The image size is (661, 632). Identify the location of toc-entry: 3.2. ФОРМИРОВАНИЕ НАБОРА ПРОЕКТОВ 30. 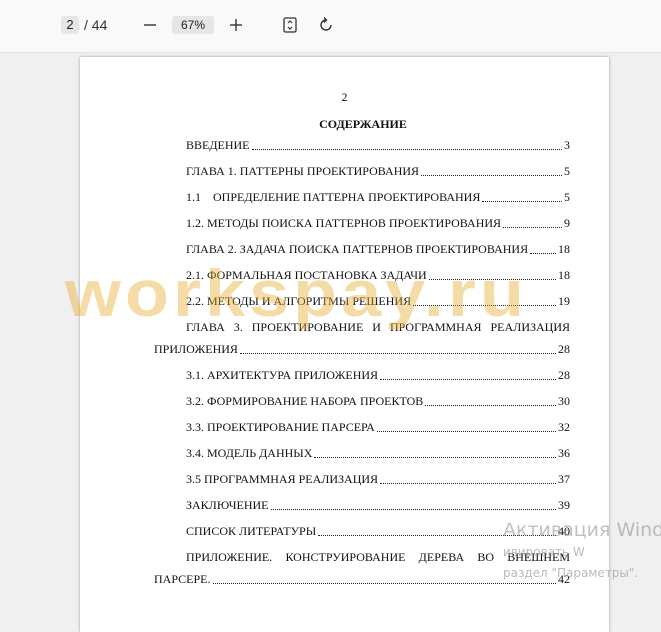
(378, 401).